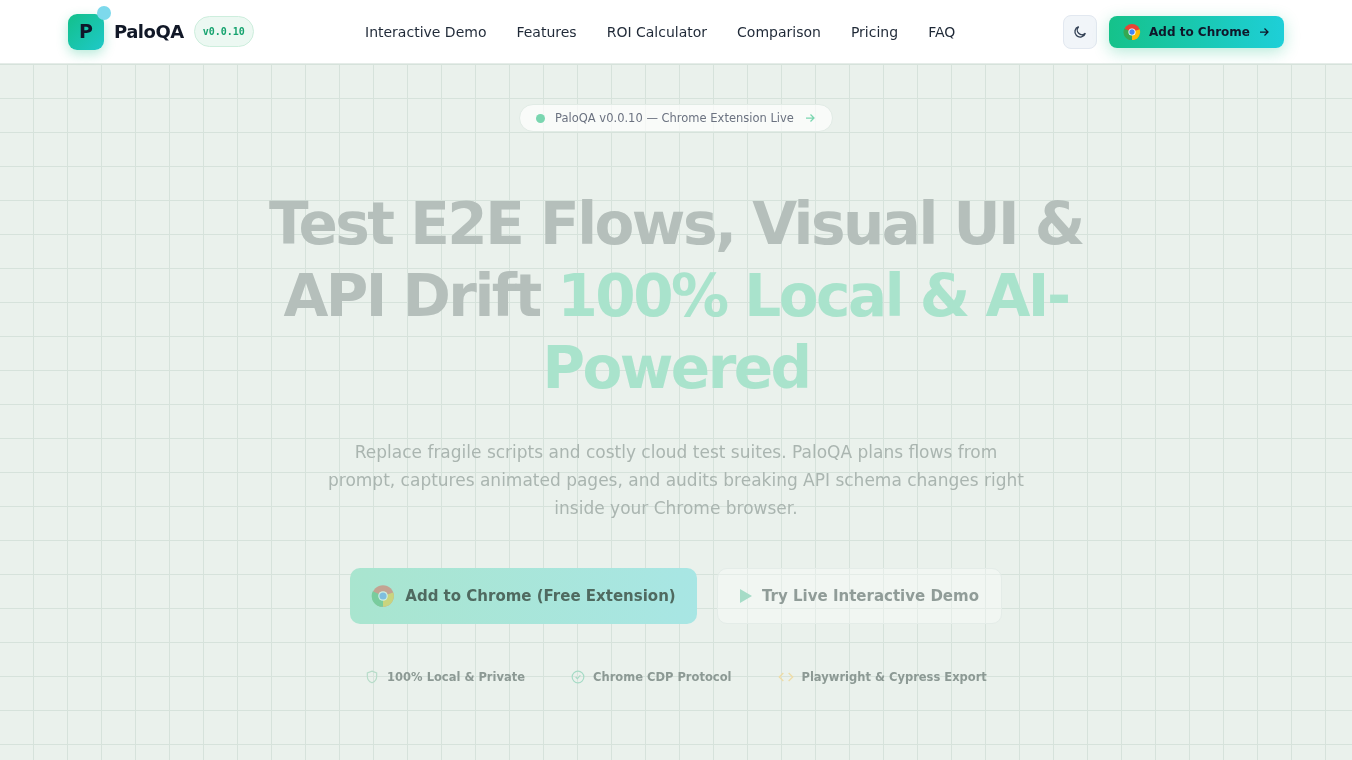  I want to click on feature-label: Chrome CDP Protocol, so click(662, 677).